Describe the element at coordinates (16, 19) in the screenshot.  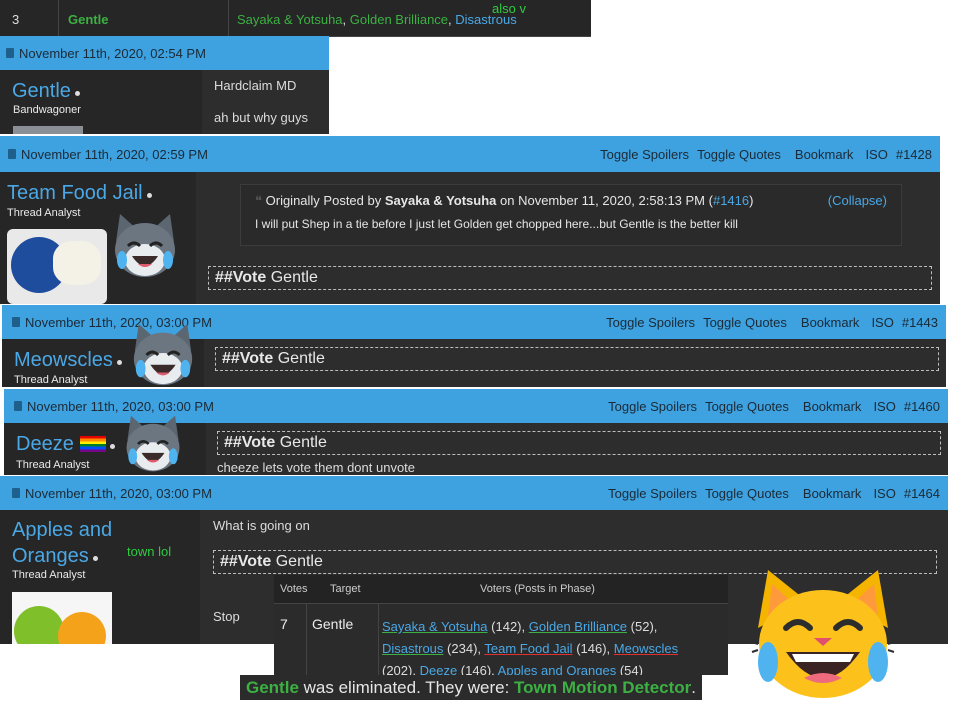
I see `row-number: 3` at that location.